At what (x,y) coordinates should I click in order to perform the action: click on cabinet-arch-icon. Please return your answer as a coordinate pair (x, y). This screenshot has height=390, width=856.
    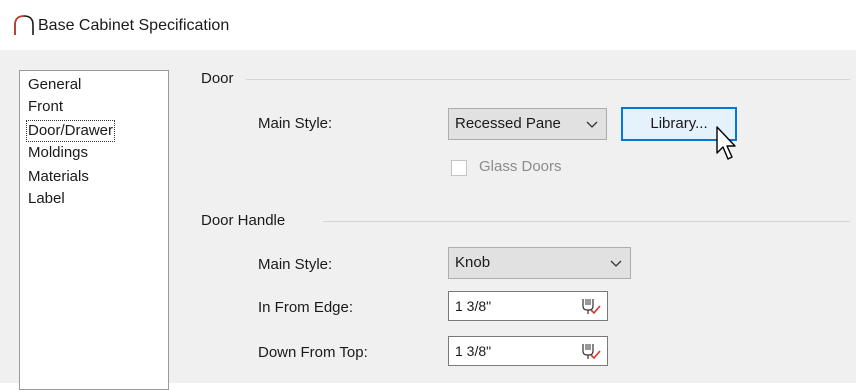
    Looking at the image, I should click on (24, 25).